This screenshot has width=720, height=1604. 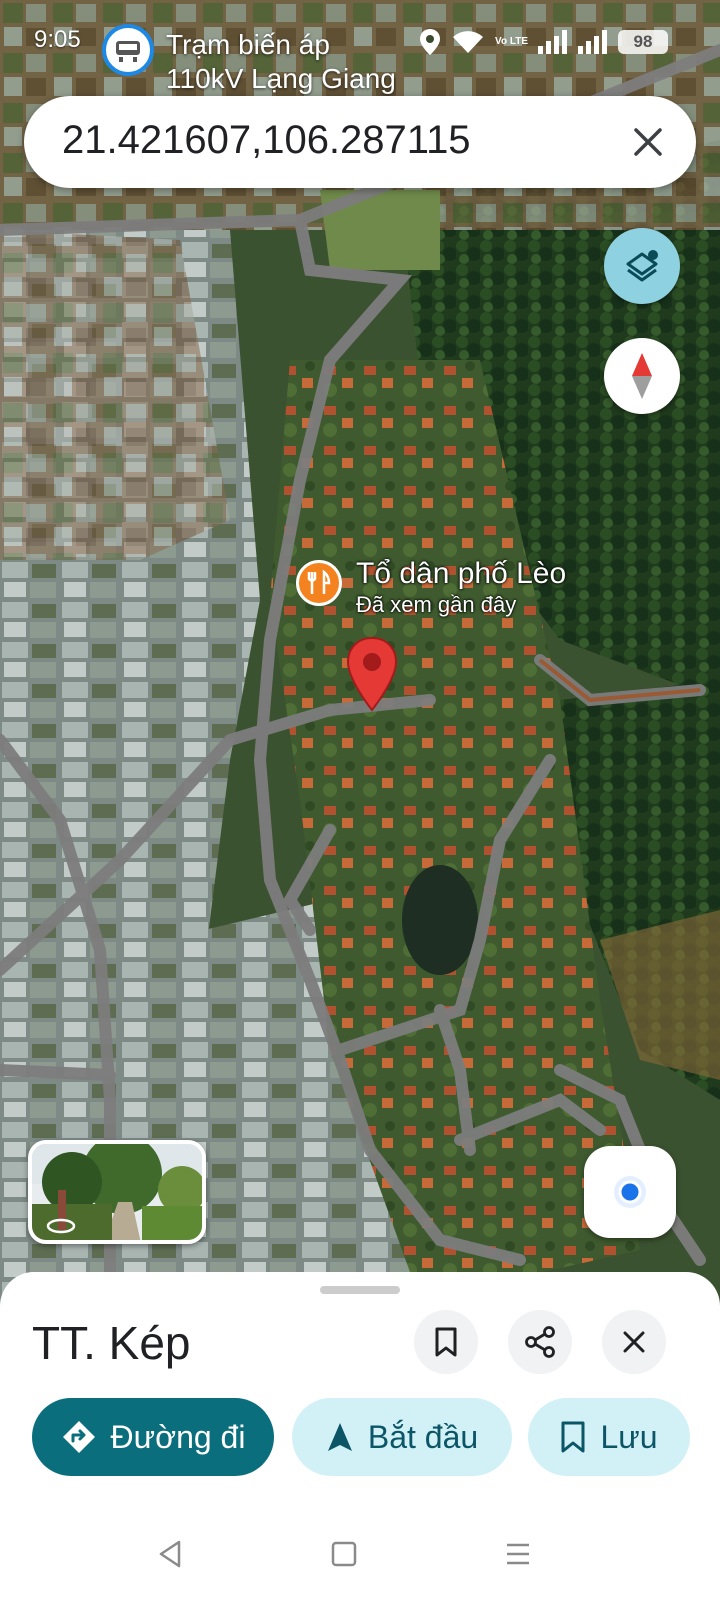 I want to click on location-status-icon, so click(x=430, y=42).